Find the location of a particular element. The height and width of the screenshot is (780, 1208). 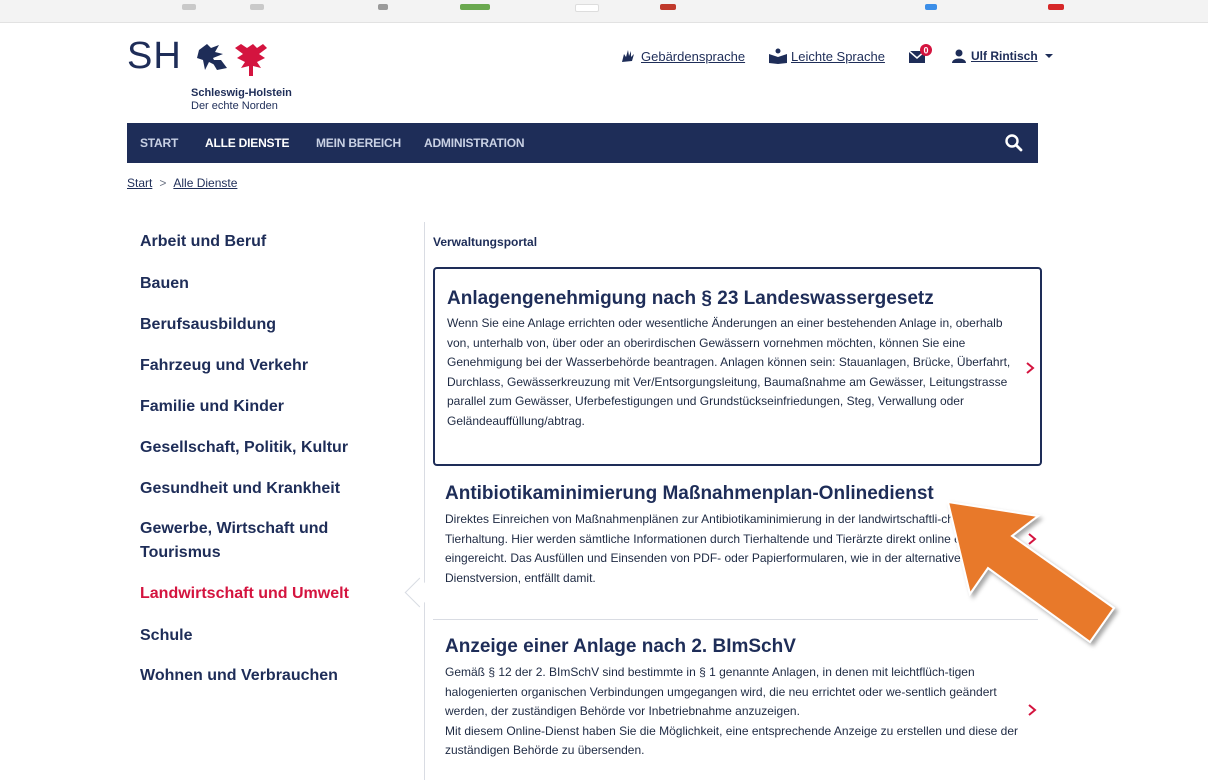

logo-mark: SH is located at coordinates (154, 56).